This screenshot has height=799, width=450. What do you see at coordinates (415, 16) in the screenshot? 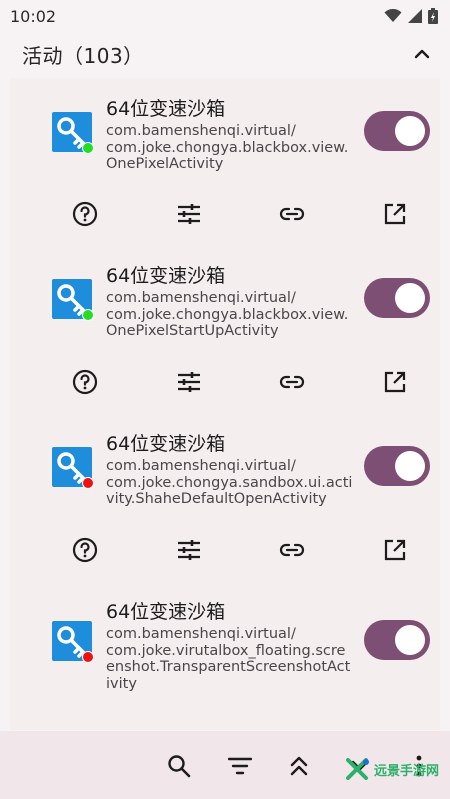
I see `signal-icon` at bounding box center [415, 16].